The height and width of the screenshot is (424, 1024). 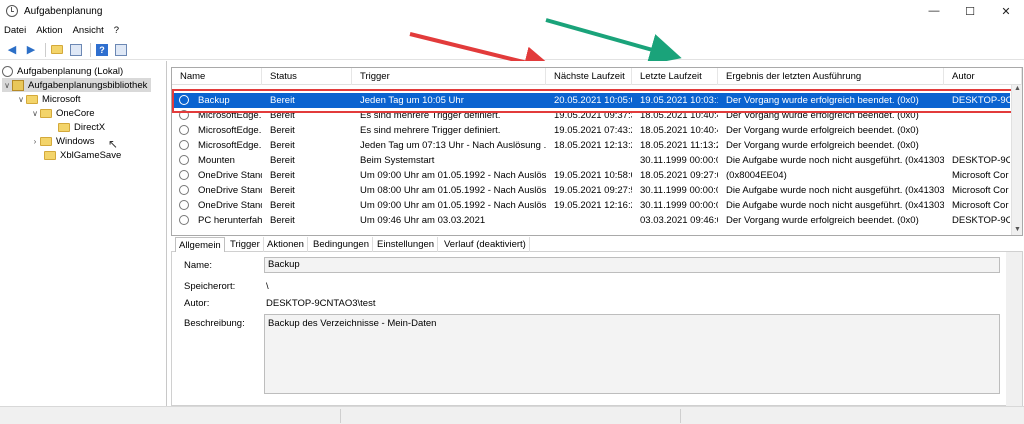 What do you see at coordinates (102, 50) in the screenshot?
I see `help-icon: ?` at bounding box center [102, 50].